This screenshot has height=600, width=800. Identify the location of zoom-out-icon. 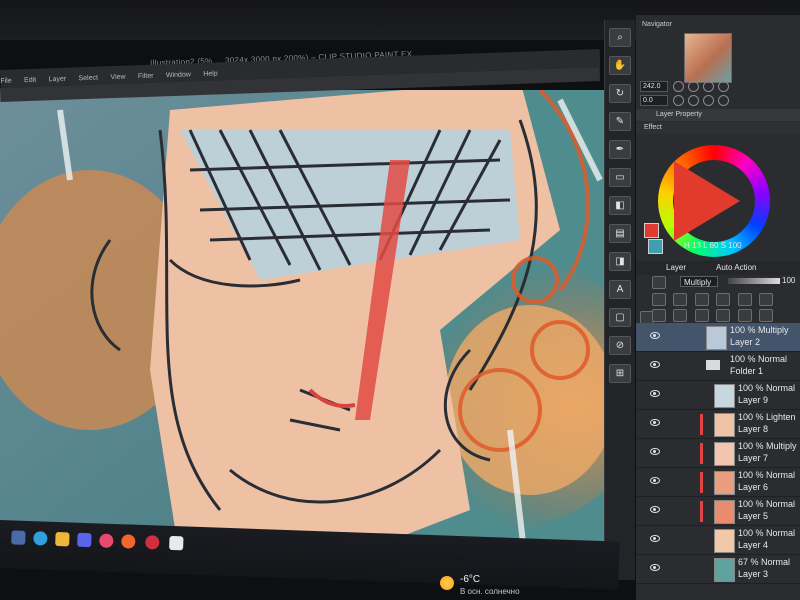
(678, 86).